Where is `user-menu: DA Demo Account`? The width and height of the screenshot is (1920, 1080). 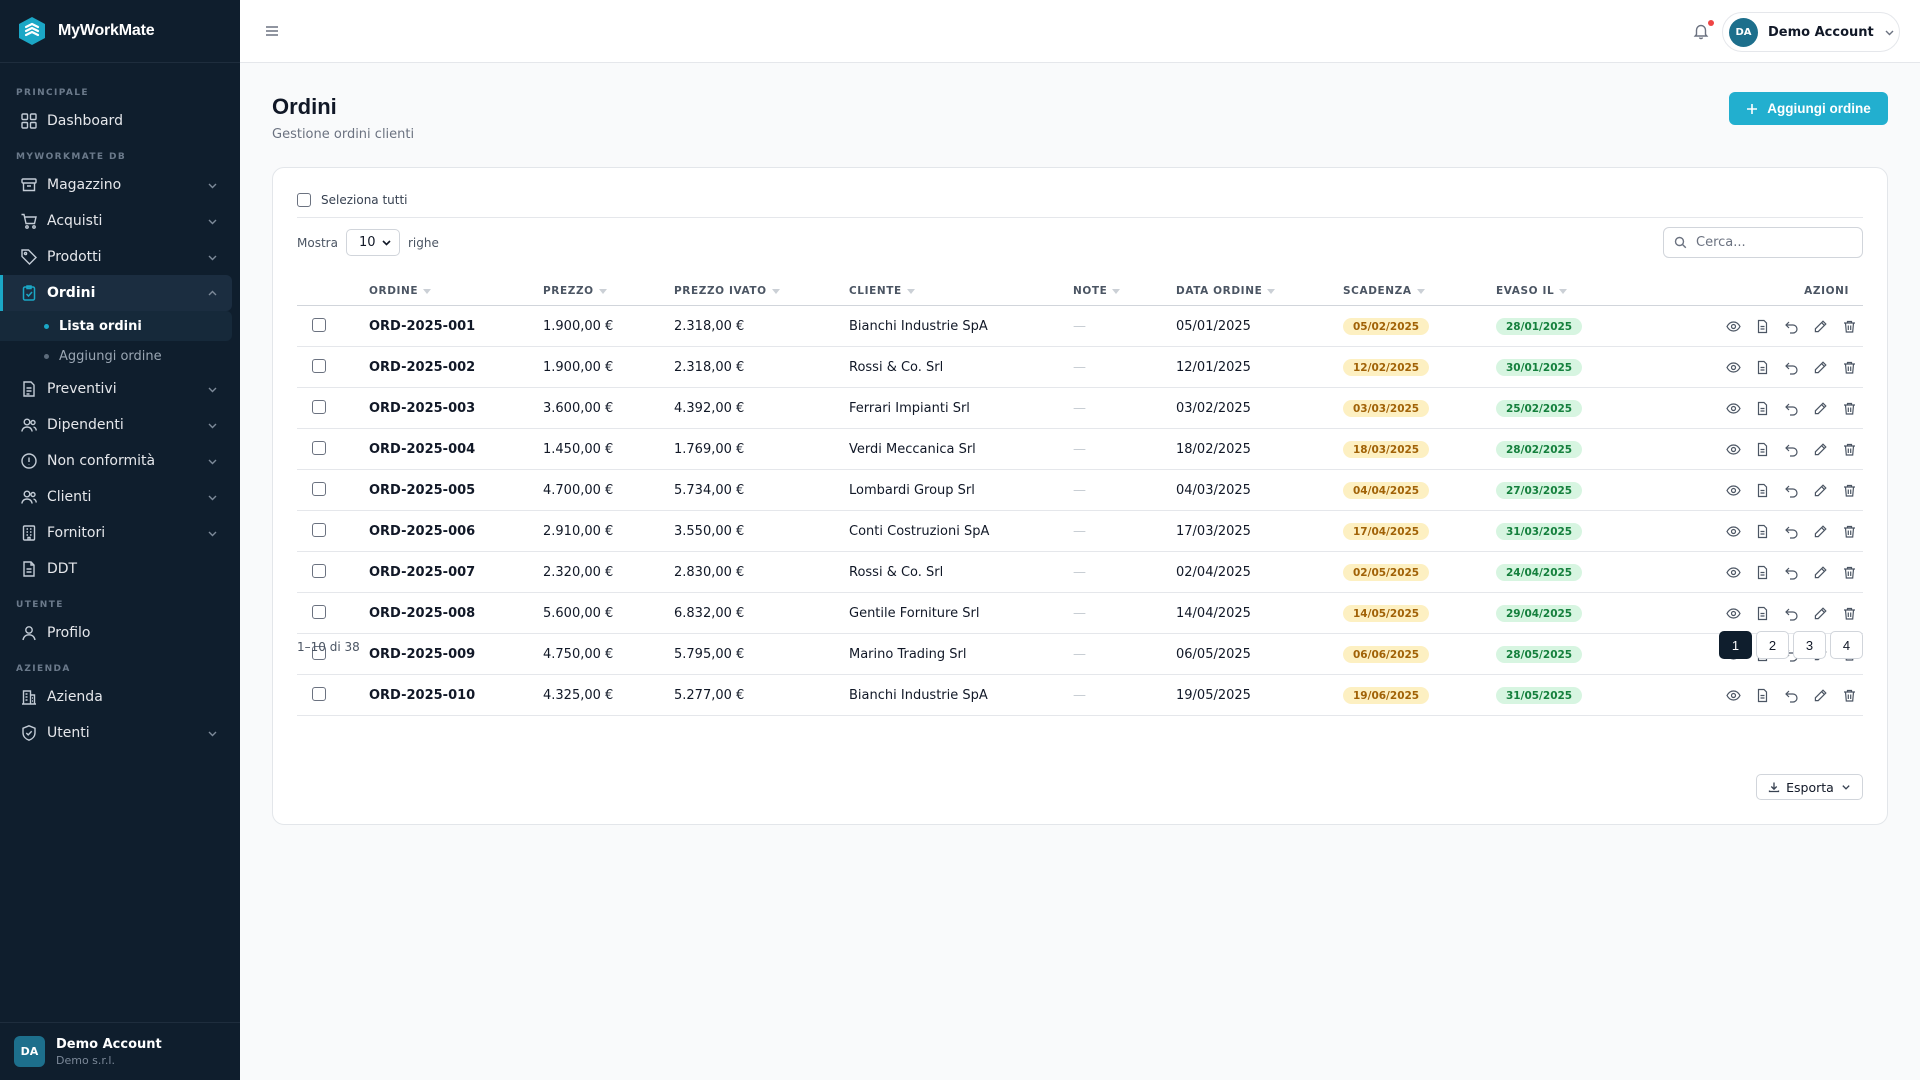 user-menu: DA Demo Account is located at coordinates (1811, 32).